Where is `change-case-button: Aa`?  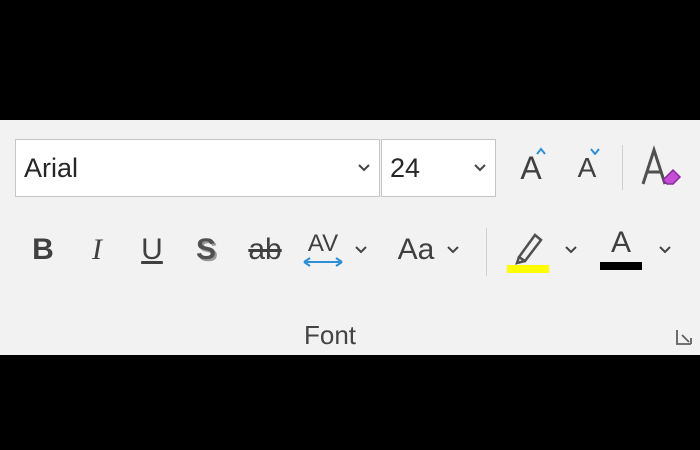
change-case-button: Aa is located at coordinates (416, 250).